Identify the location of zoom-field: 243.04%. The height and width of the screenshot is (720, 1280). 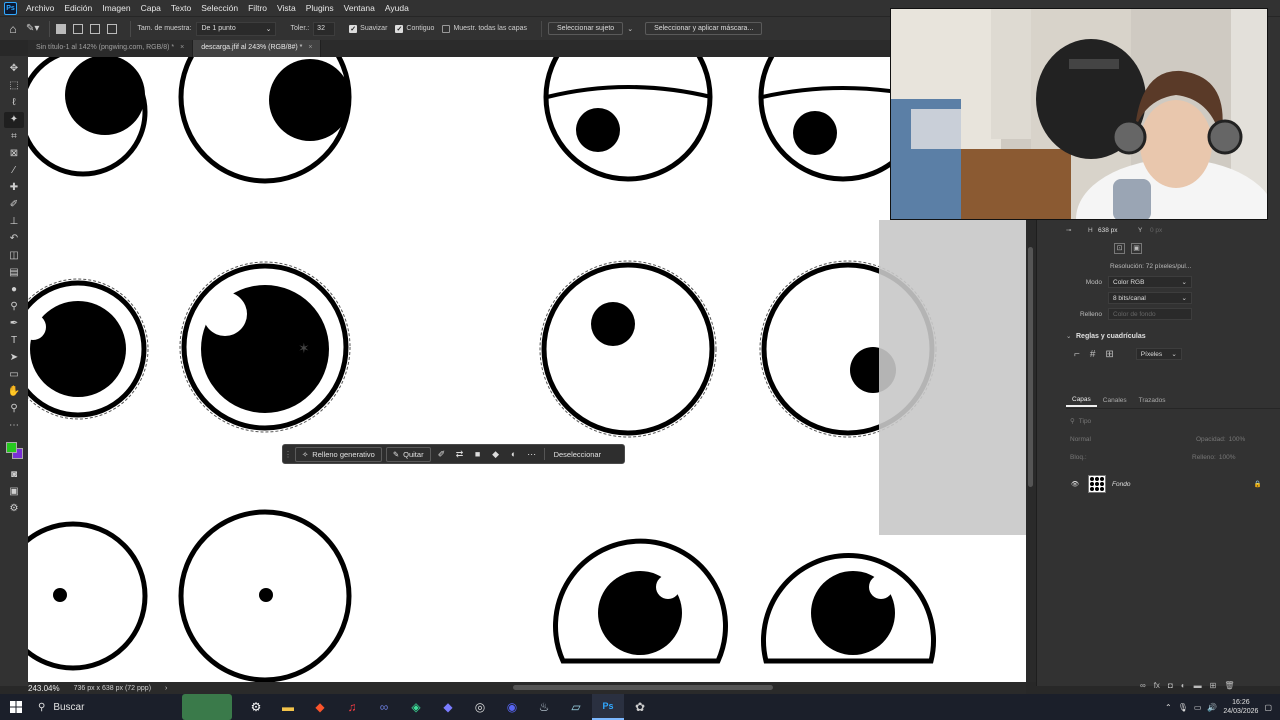
(44, 688).